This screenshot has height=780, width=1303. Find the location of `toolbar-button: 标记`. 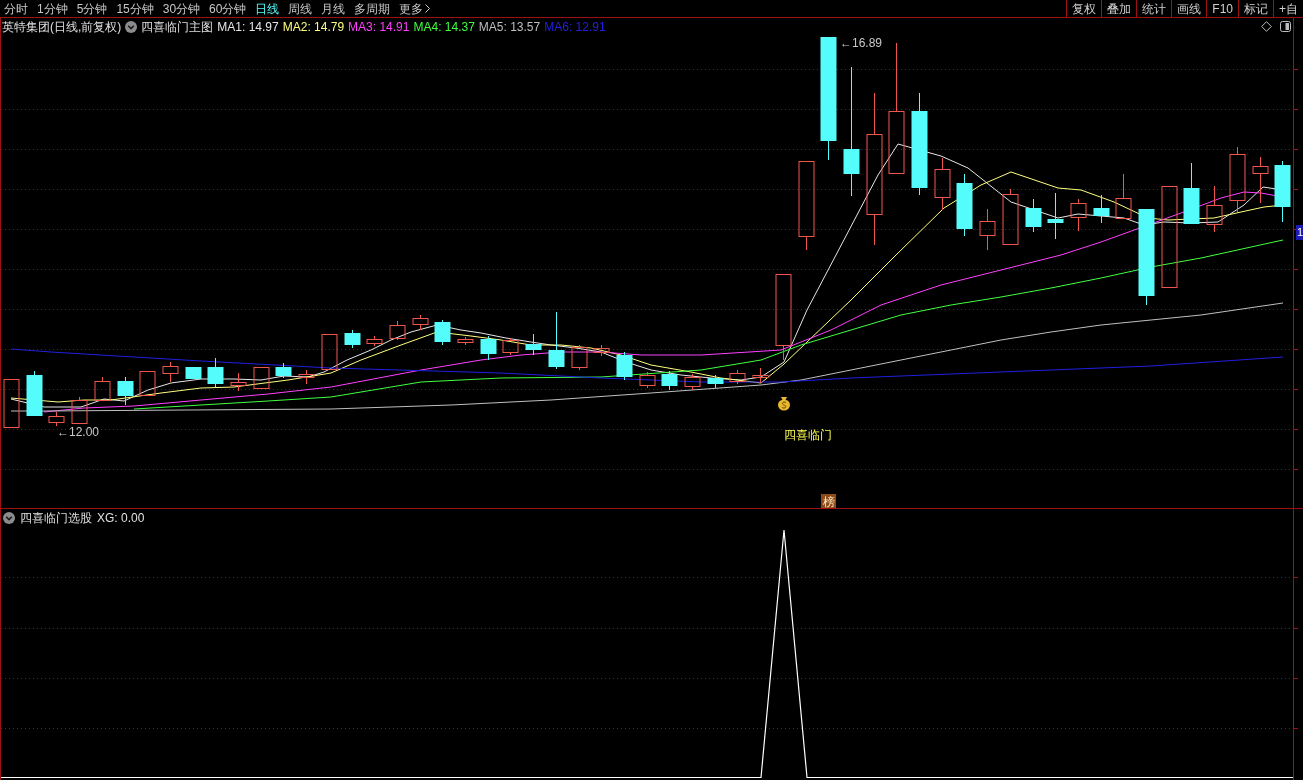

toolbar-button: 标记 is located at coordinates (1255, 8).